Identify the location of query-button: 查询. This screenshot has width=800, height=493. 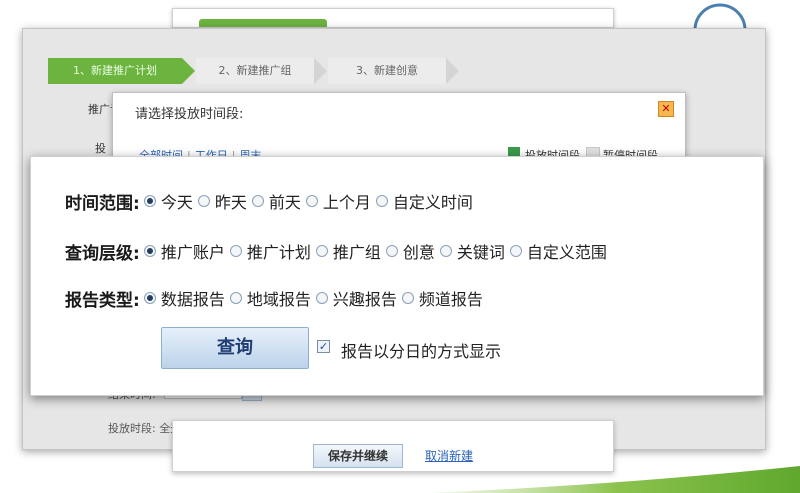
(235, 348).